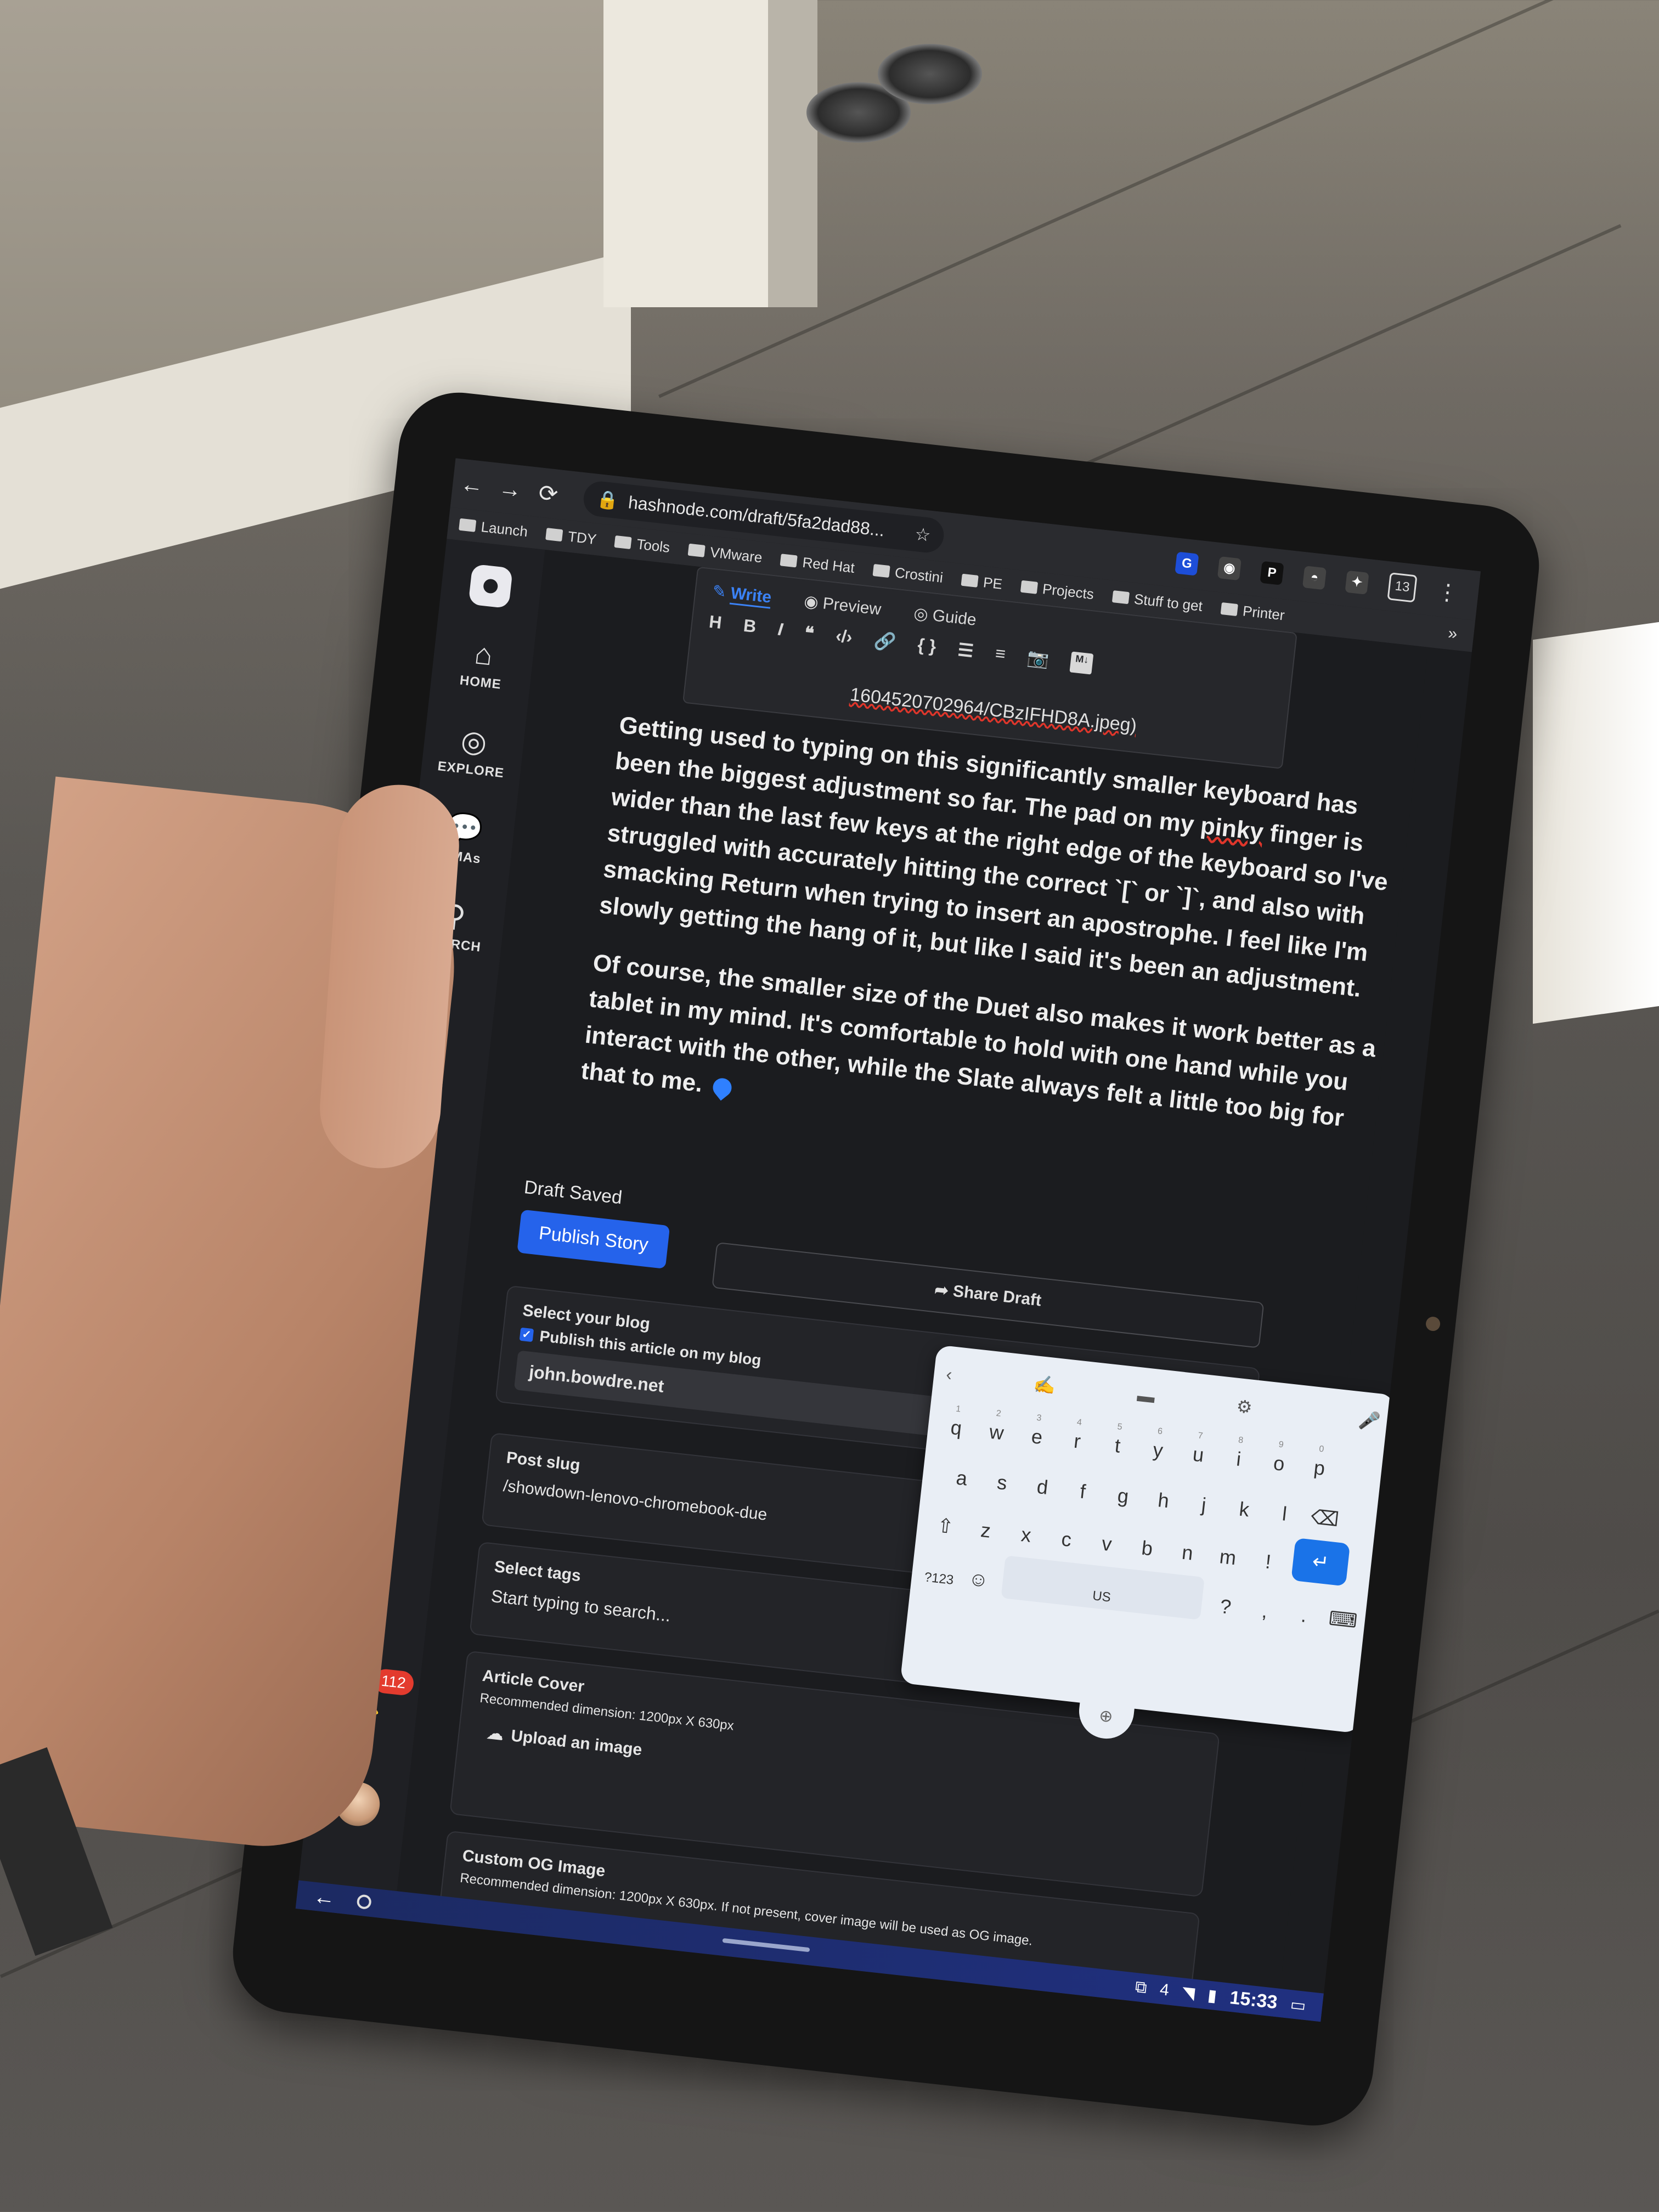 This screenshot has width=1659, height=2212. What do you see at coordinates (1433, 1324) in the screenshot?
I see `camera-icon` at bounding box center [1433, 1324].